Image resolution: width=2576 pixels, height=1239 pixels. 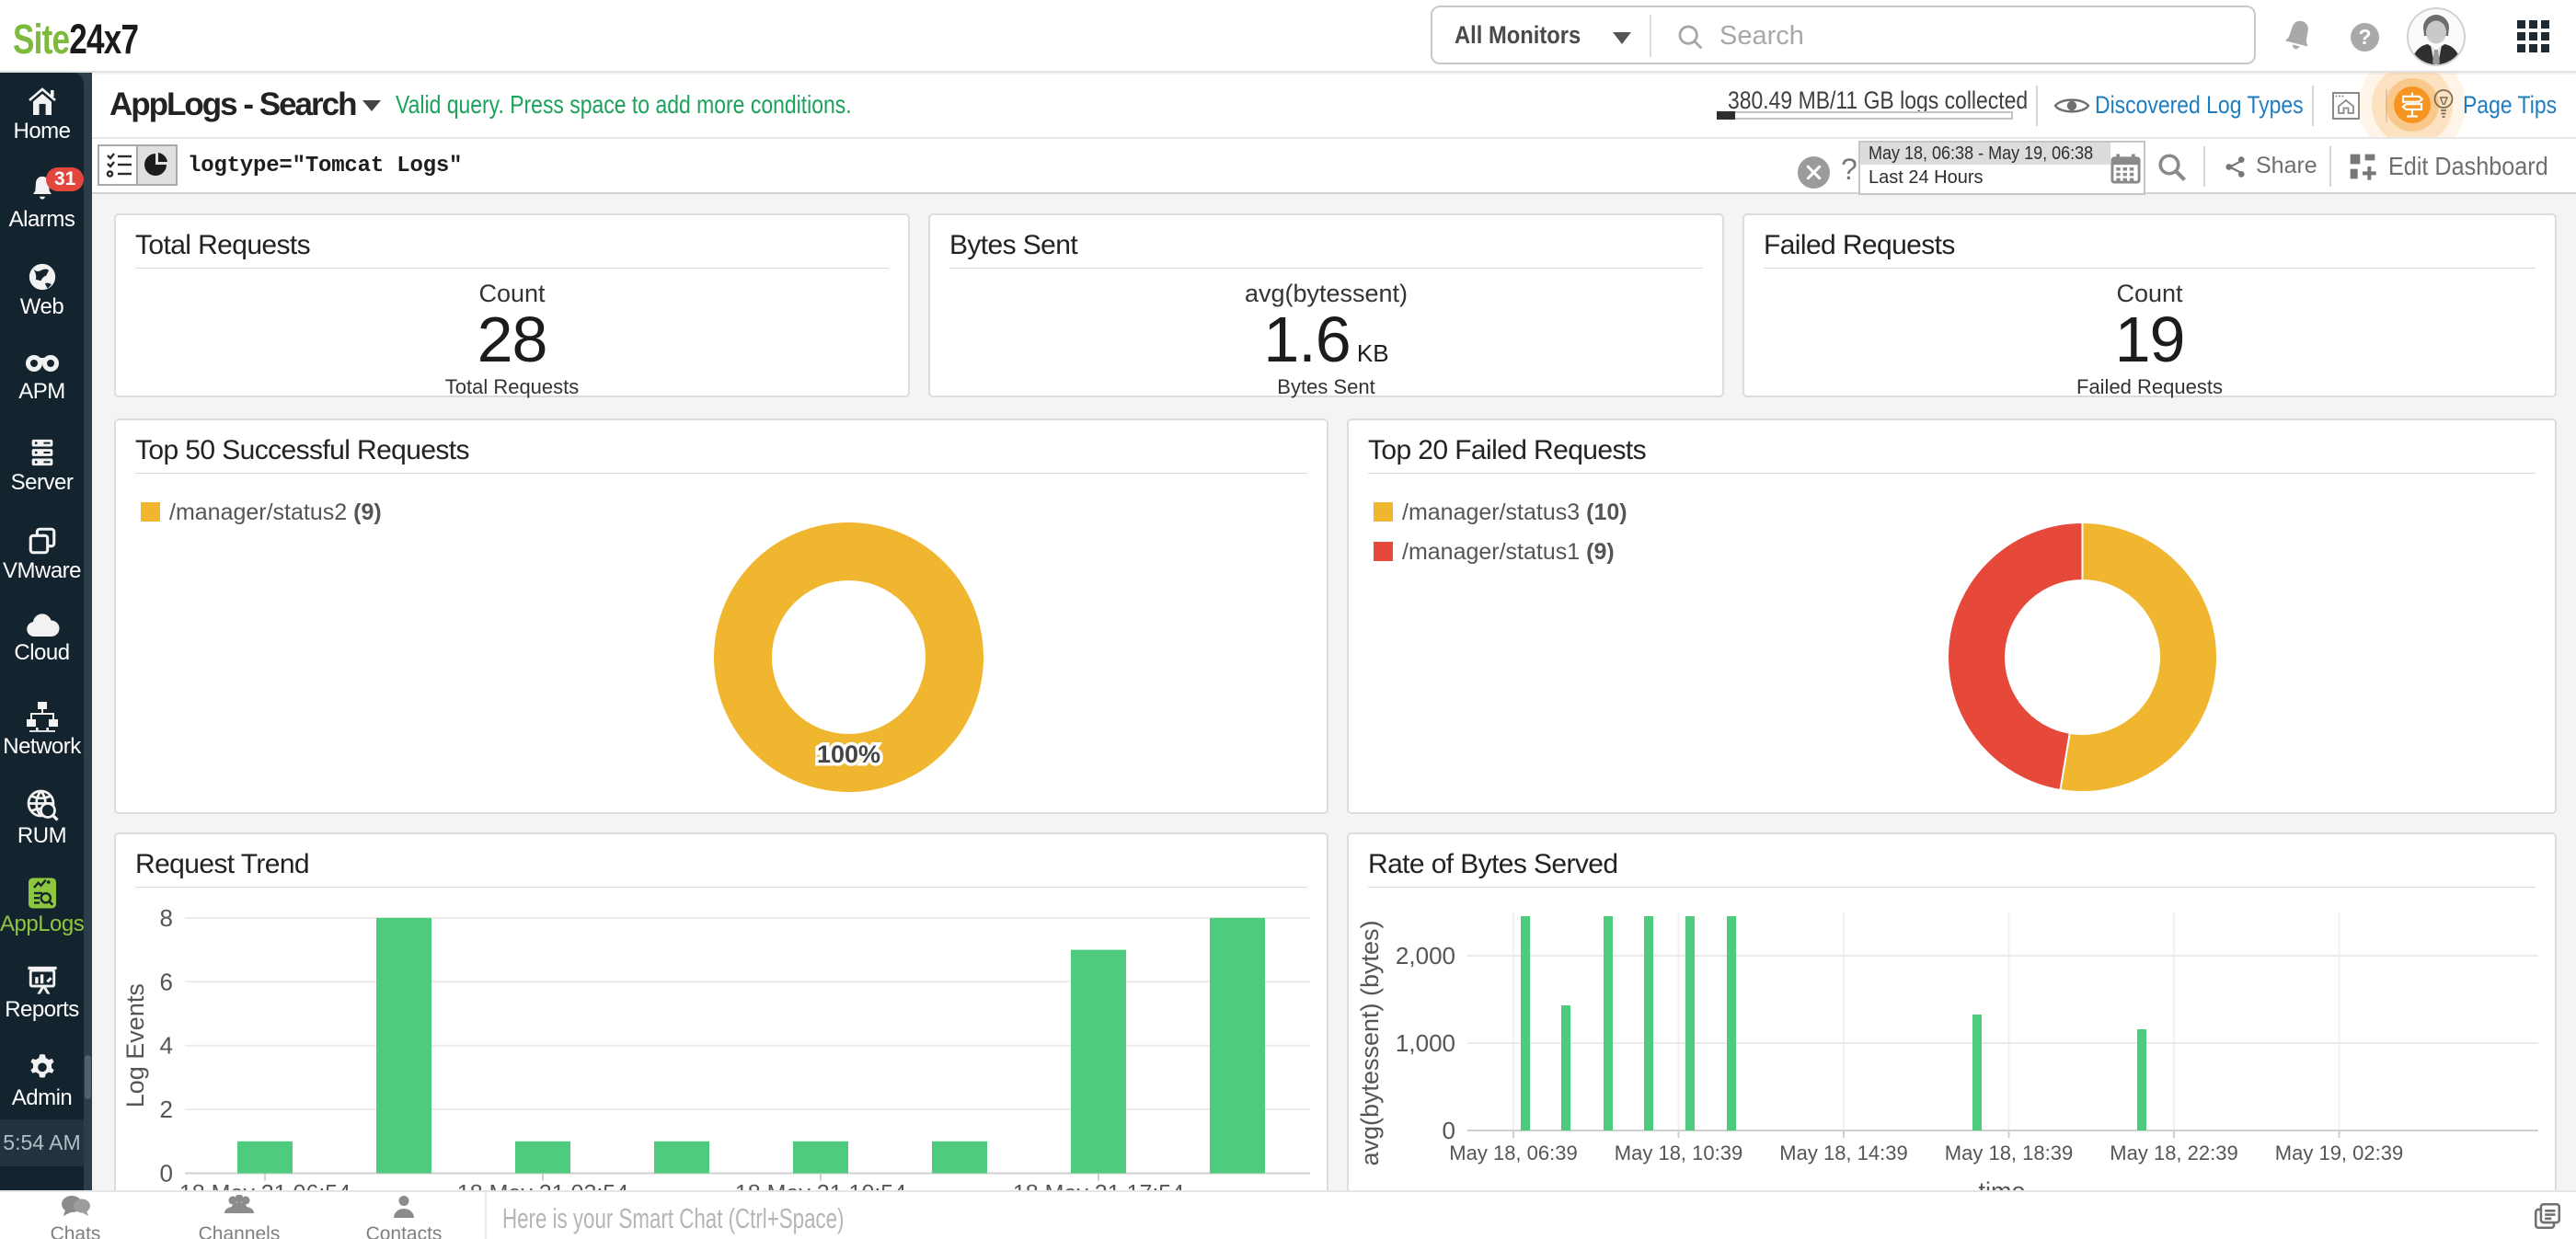 I want to click on svg-text: 1,000, so click(x=1425, y=1043).